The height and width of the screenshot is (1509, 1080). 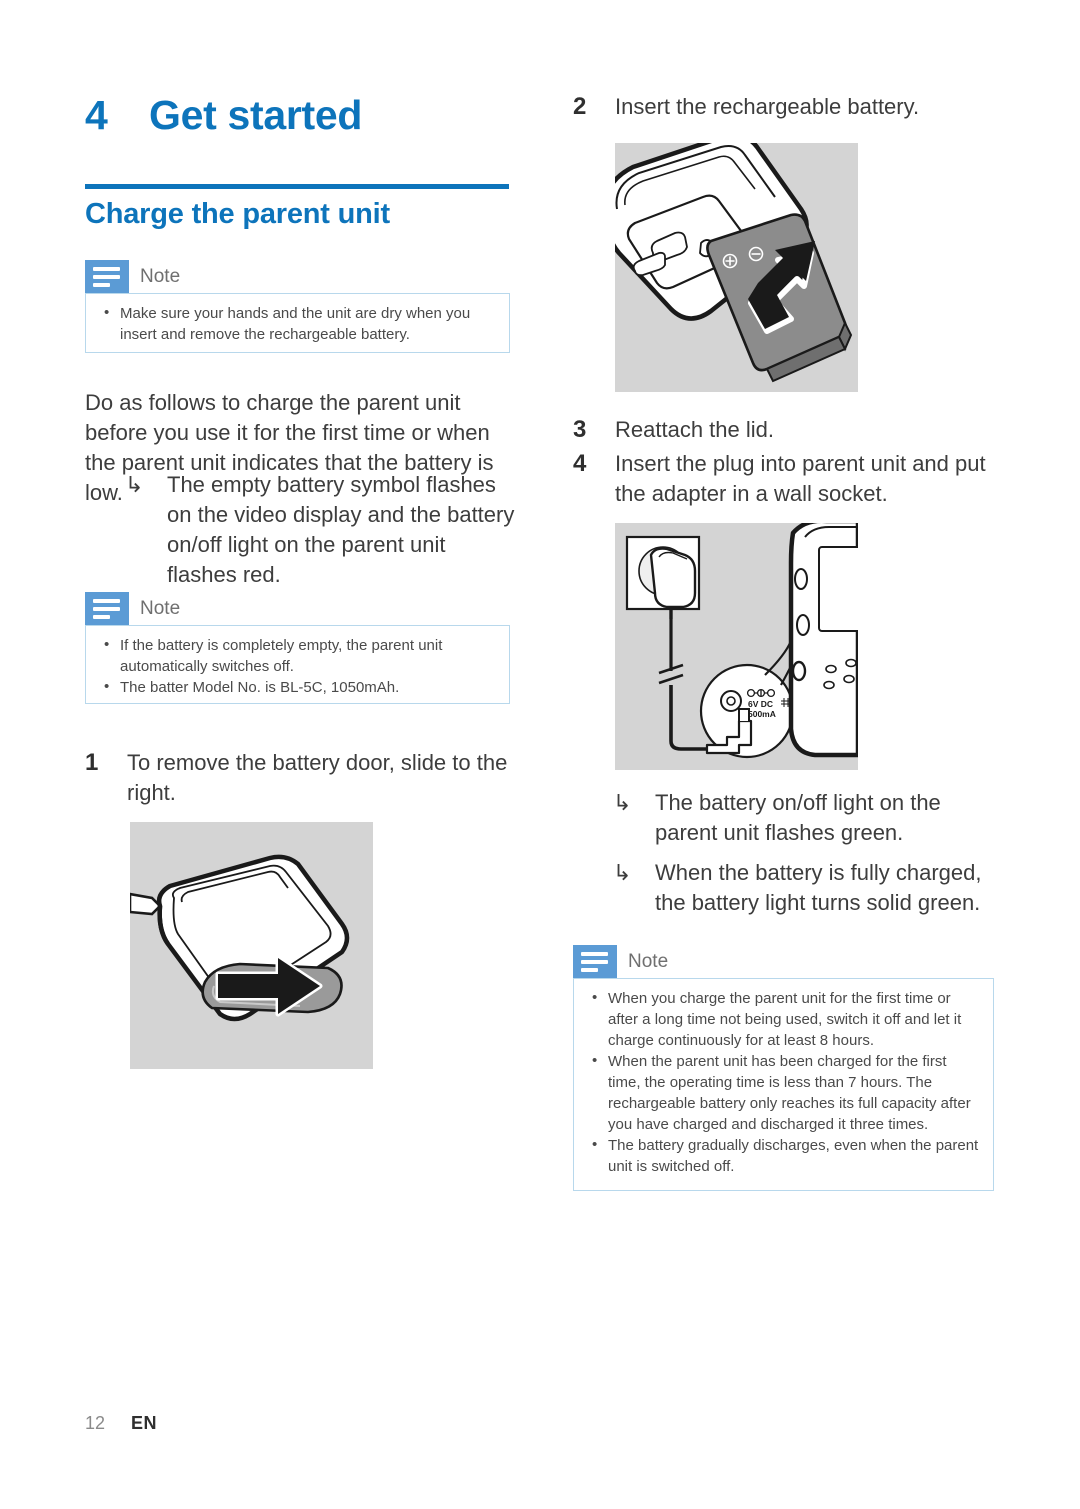 What do you see at coordinates (760, 704) in the screenshot?
I see `adapter-voltage-label: 6V DC` at bounding box center [760, 704].